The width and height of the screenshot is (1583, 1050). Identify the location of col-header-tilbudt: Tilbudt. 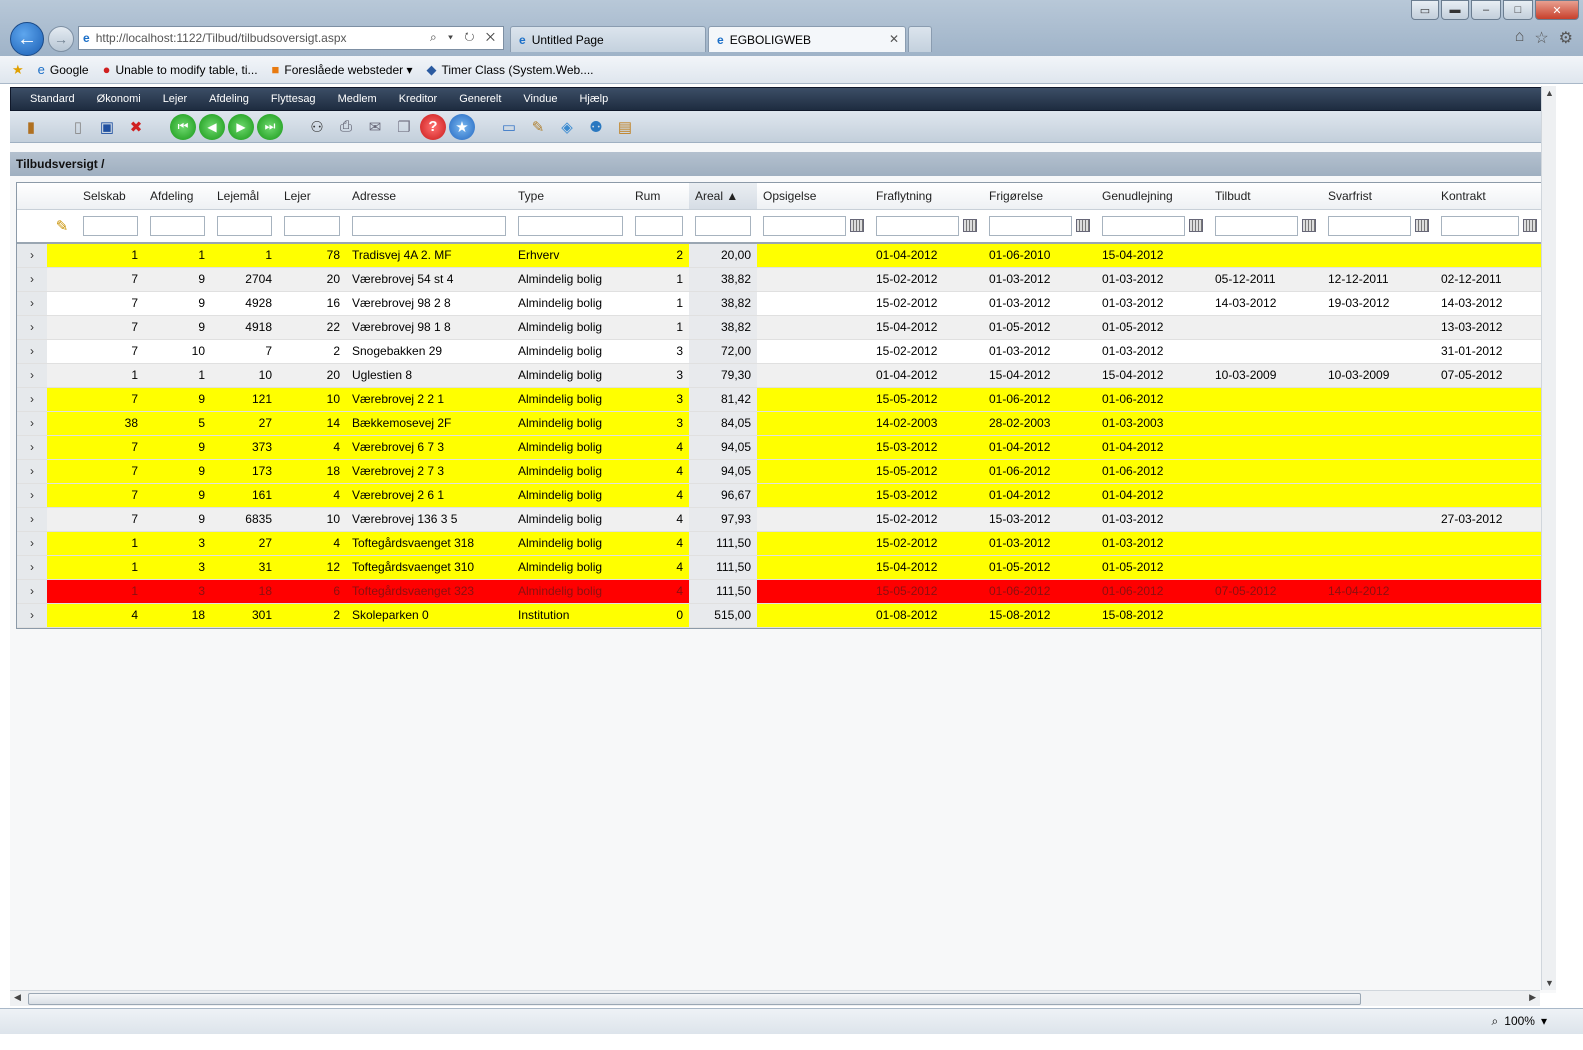
(1265, 196).